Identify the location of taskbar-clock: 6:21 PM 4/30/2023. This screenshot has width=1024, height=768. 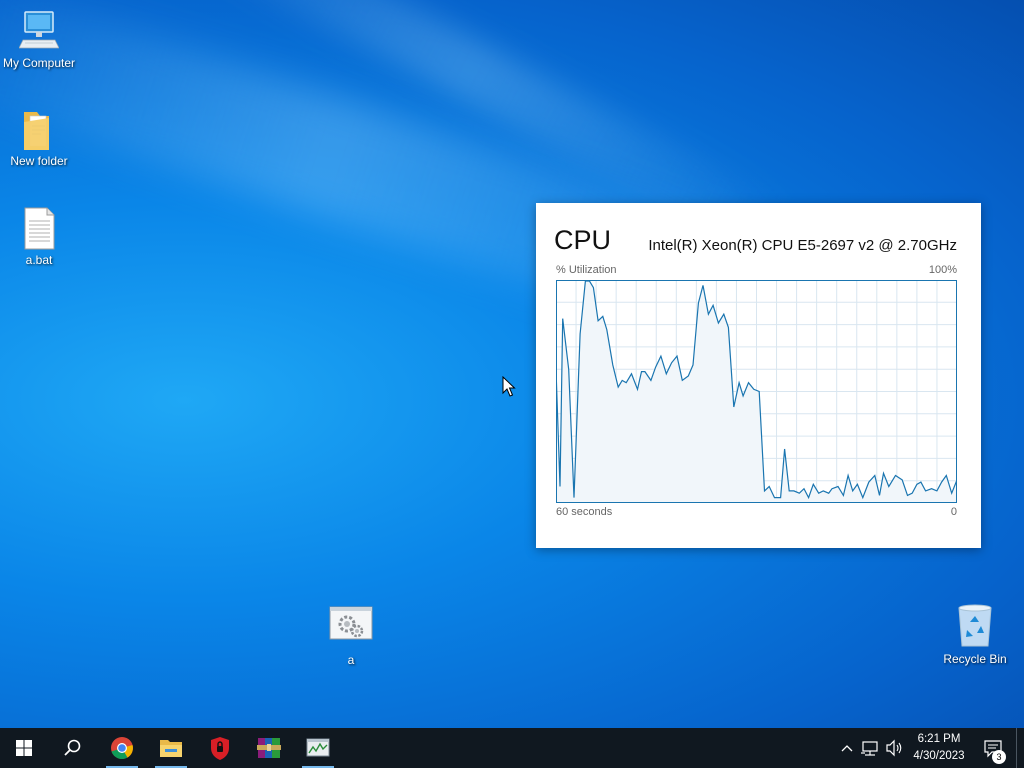
(939, 748).